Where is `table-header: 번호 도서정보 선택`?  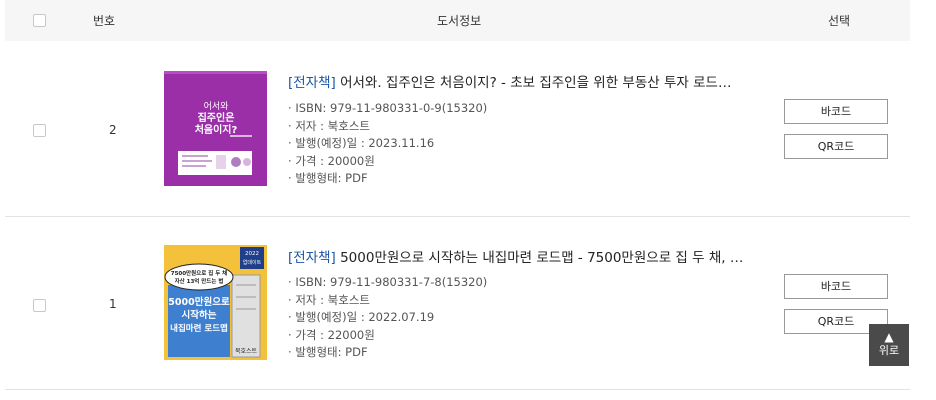
table-header: 번호 도서정보 선택 is located at coordinates (457, 20).